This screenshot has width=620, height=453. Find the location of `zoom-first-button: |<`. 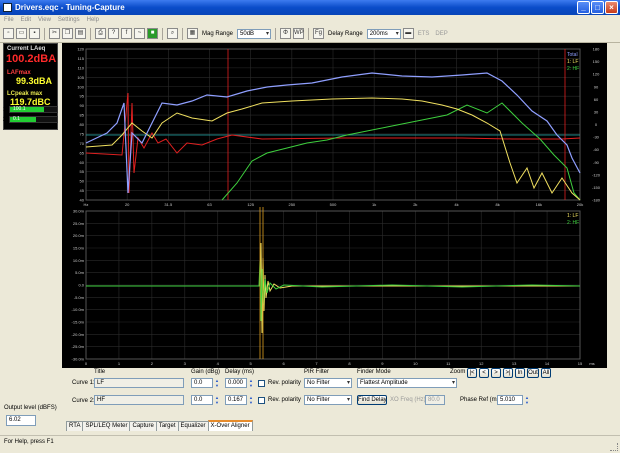

zoom-first-button: |< is located at coordinates (472, 373).